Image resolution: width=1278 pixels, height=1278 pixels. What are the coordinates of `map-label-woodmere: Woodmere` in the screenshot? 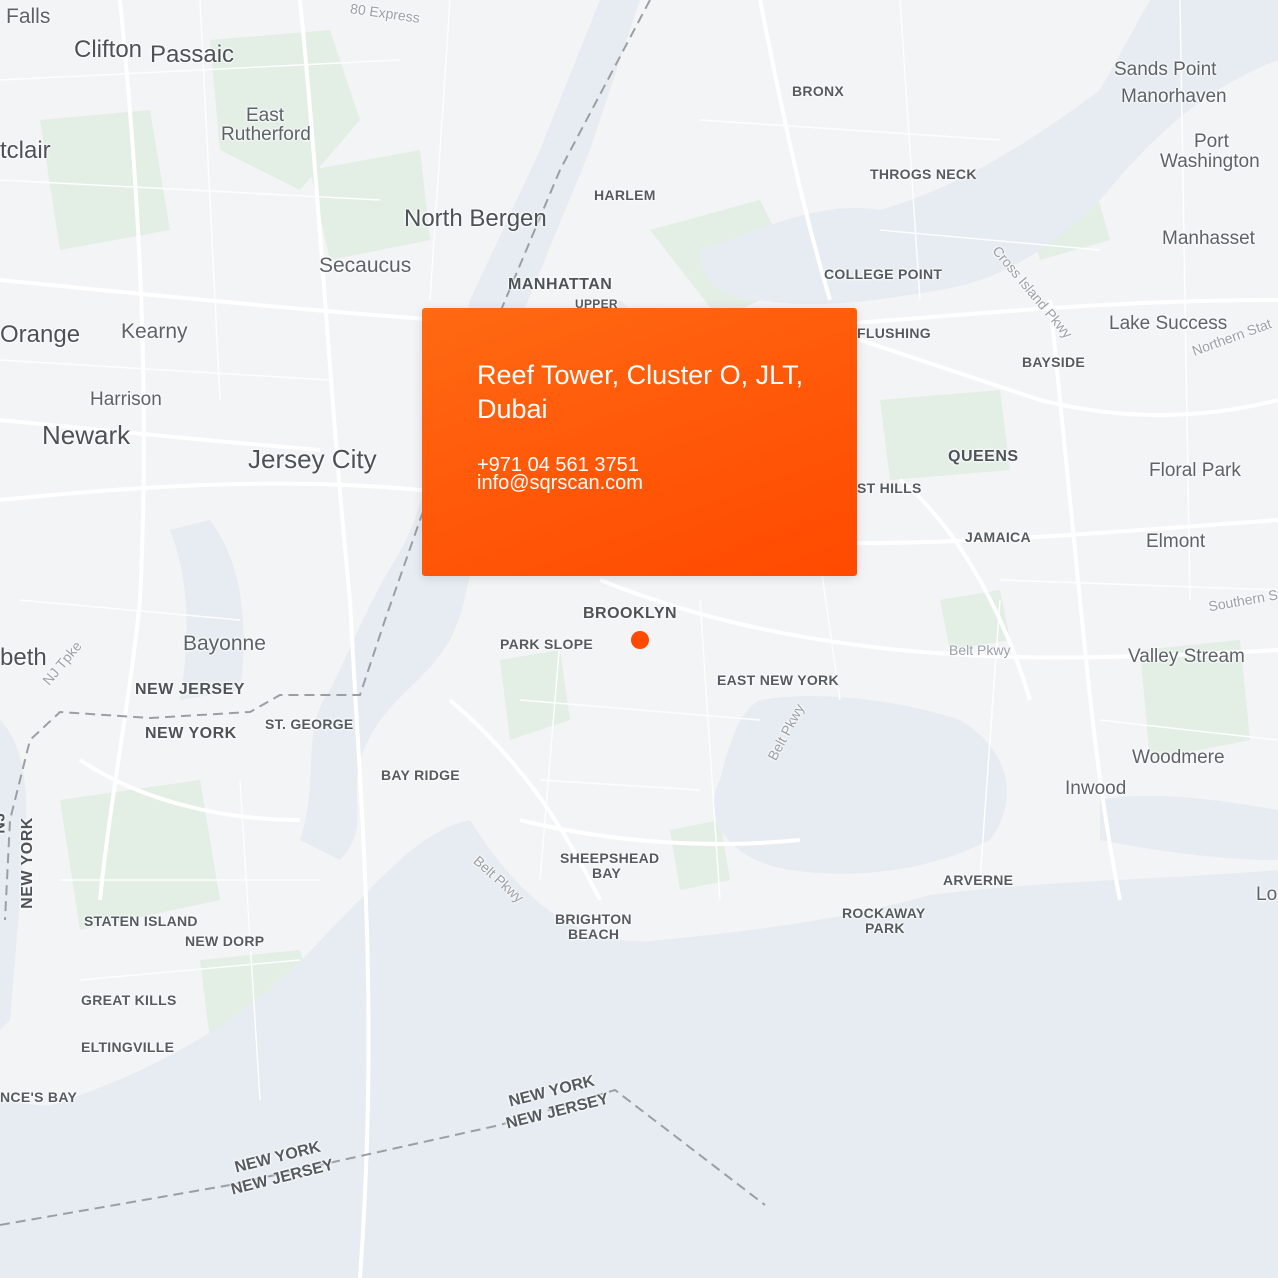 It's located at (1178, 757).